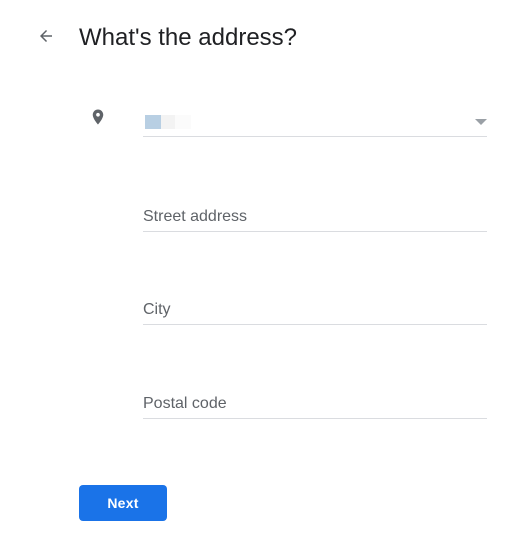  Describe the element at coordinates (168, 122) in the screenshot. I see `country-flag` at that location.